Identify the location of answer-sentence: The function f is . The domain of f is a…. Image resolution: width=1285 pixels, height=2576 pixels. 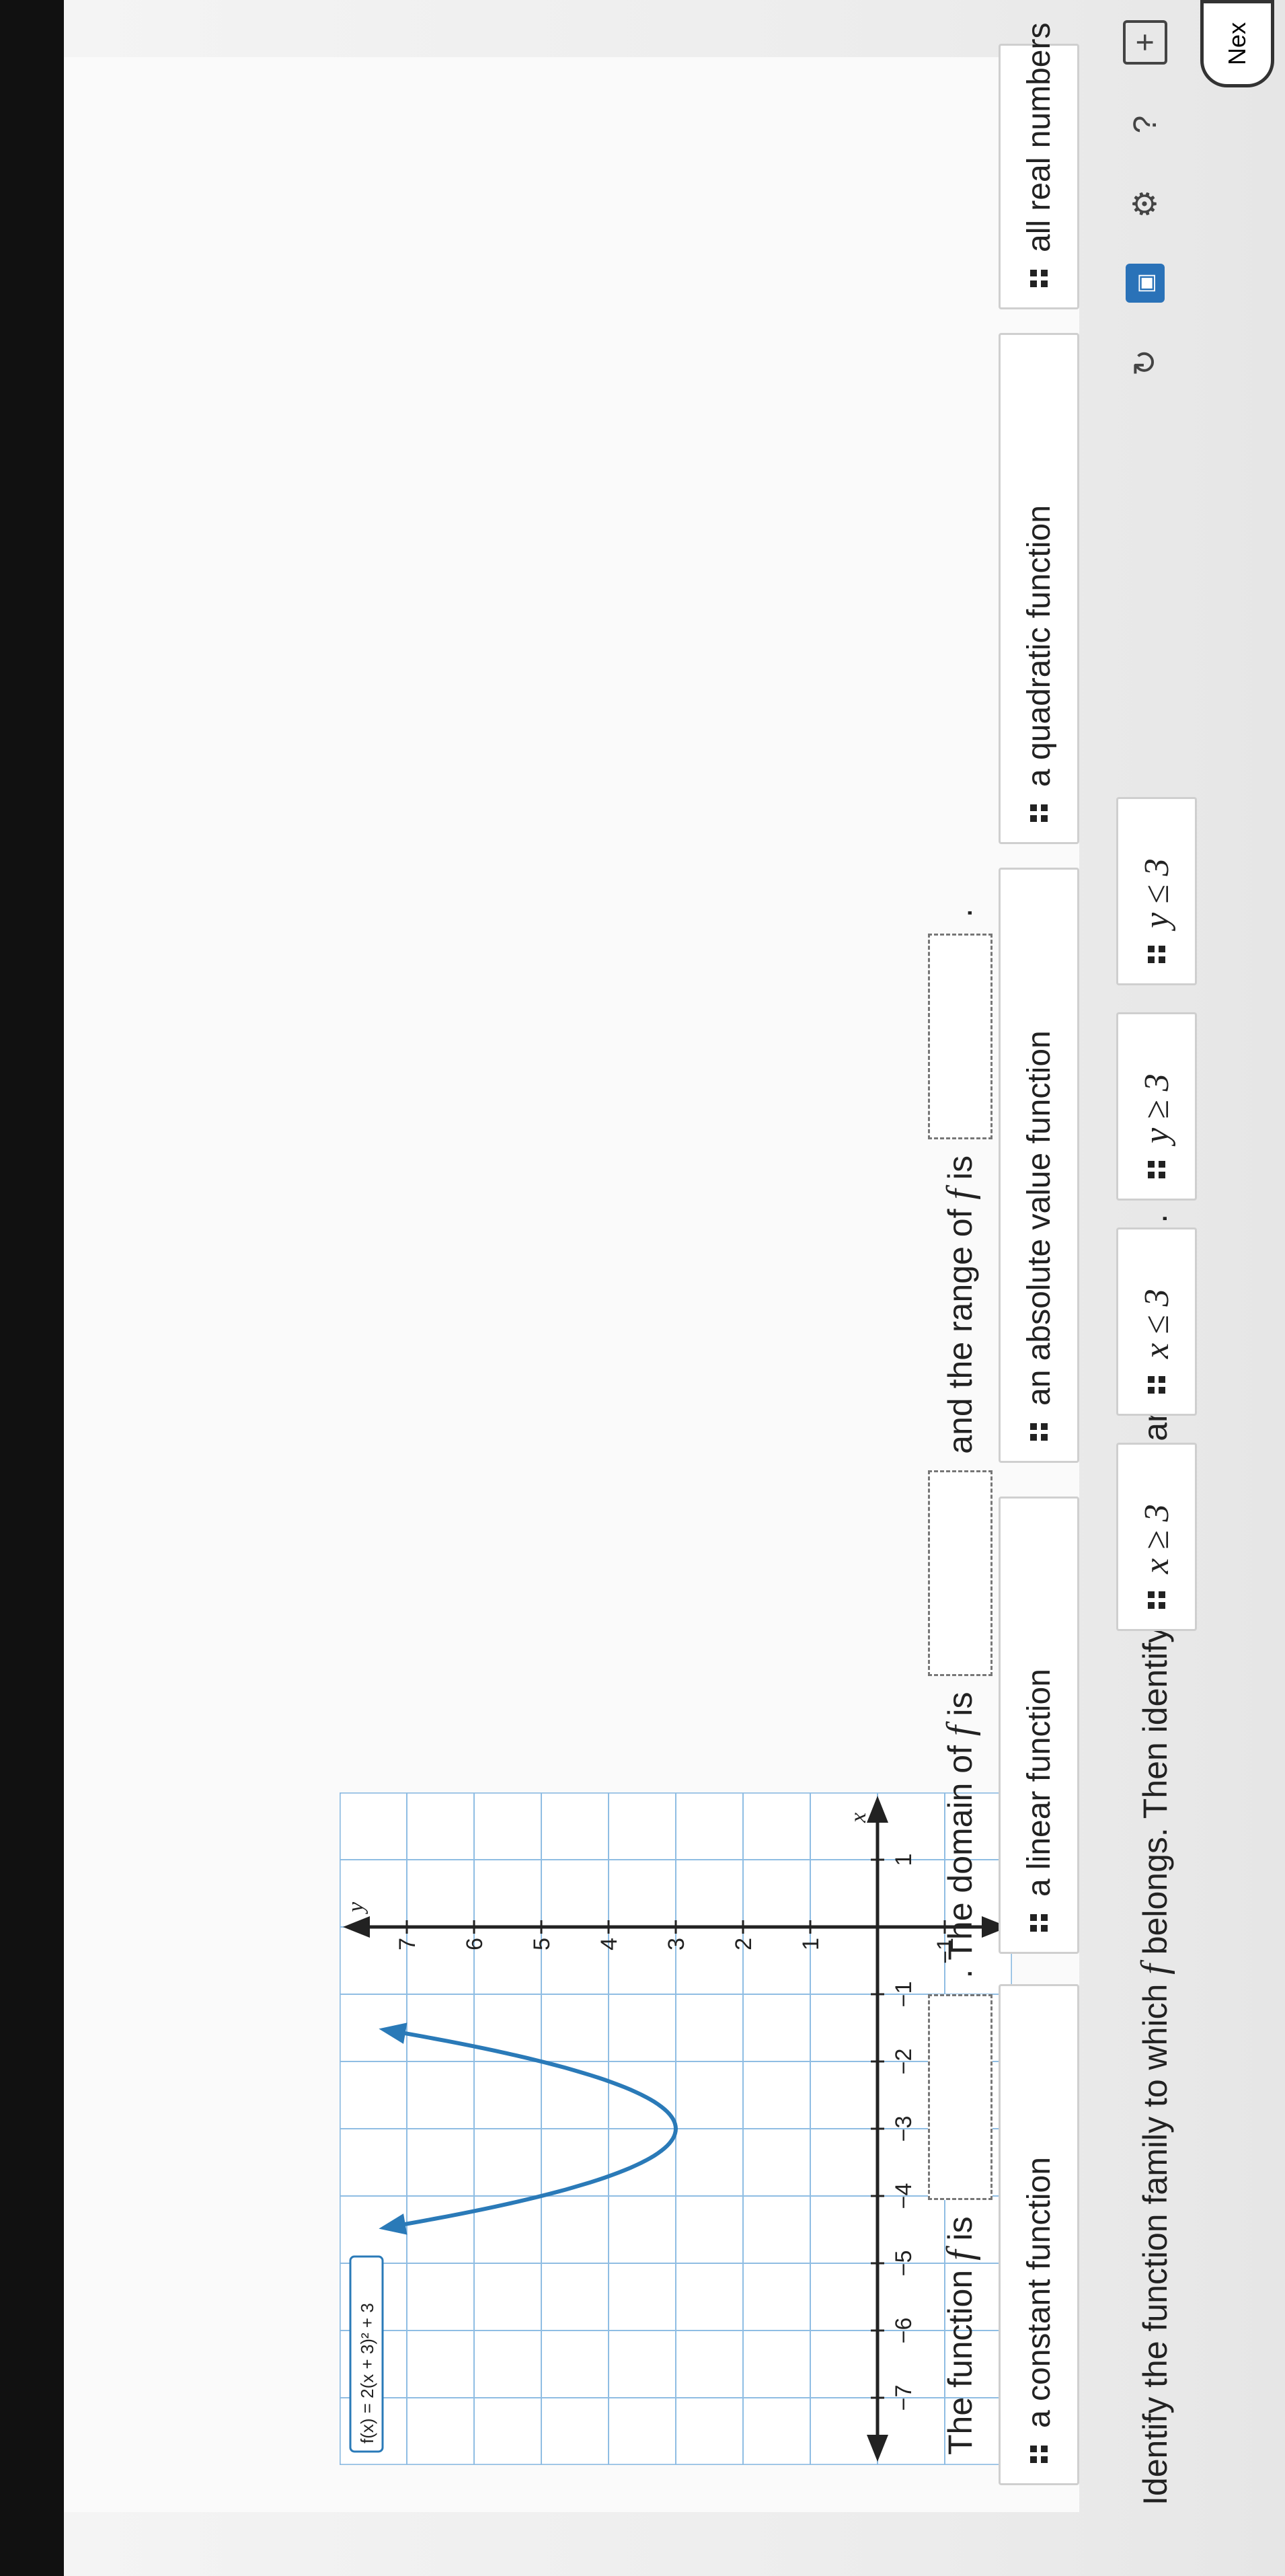
(960, 1681).